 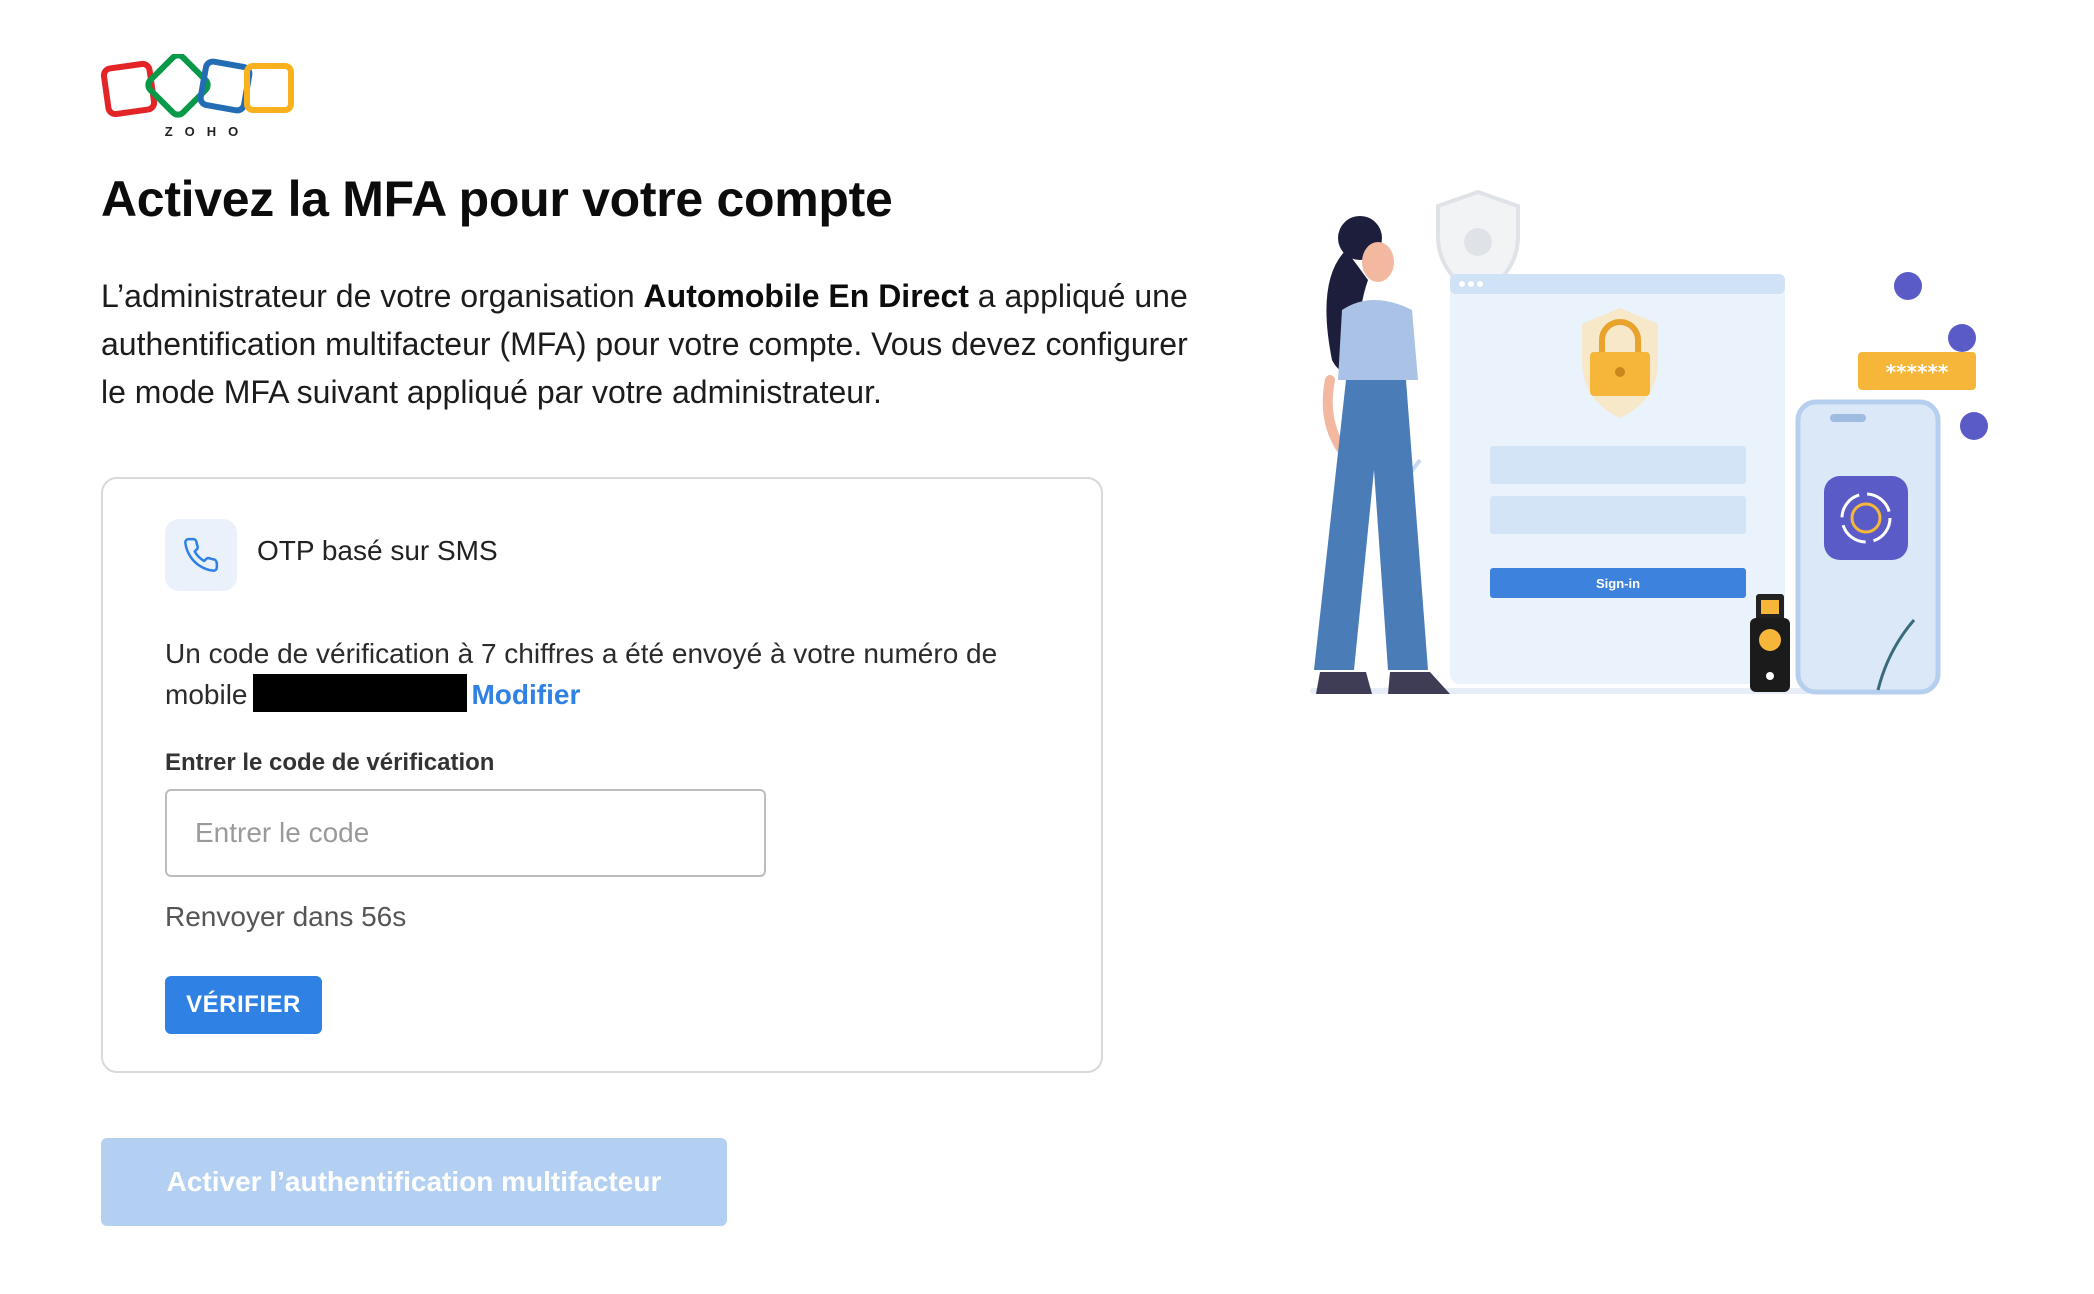 I want to click on illustration-signin-label: Sign-in, so click(x=1618, y=583).